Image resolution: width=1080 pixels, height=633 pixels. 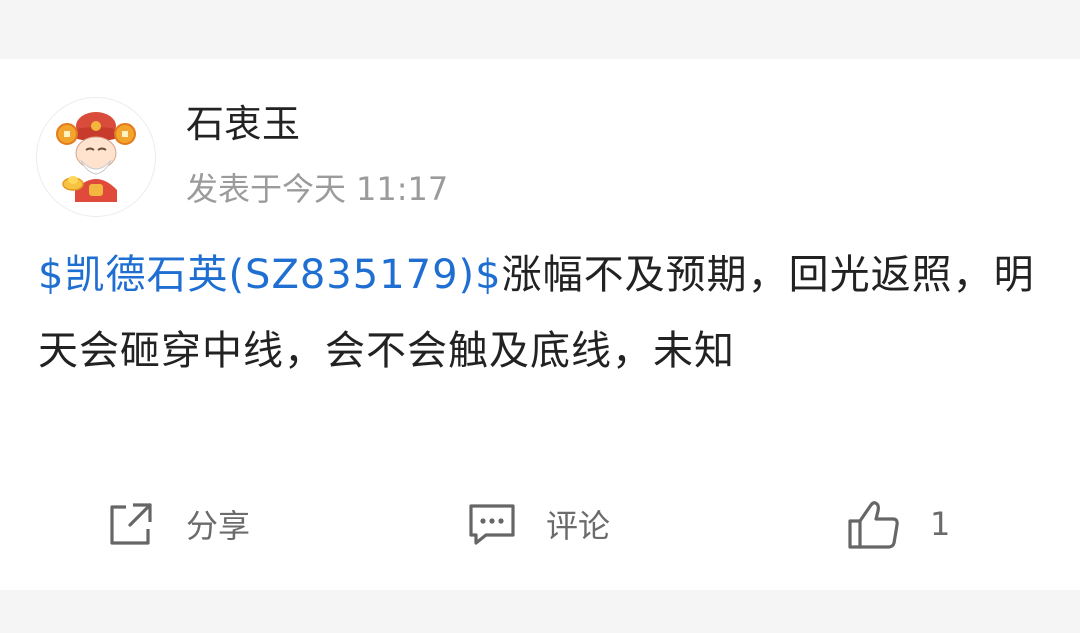 What do you see at coordinates (540, 611) in the screenshot?
I see `bottom-divider` at bounding box center [540, 611].